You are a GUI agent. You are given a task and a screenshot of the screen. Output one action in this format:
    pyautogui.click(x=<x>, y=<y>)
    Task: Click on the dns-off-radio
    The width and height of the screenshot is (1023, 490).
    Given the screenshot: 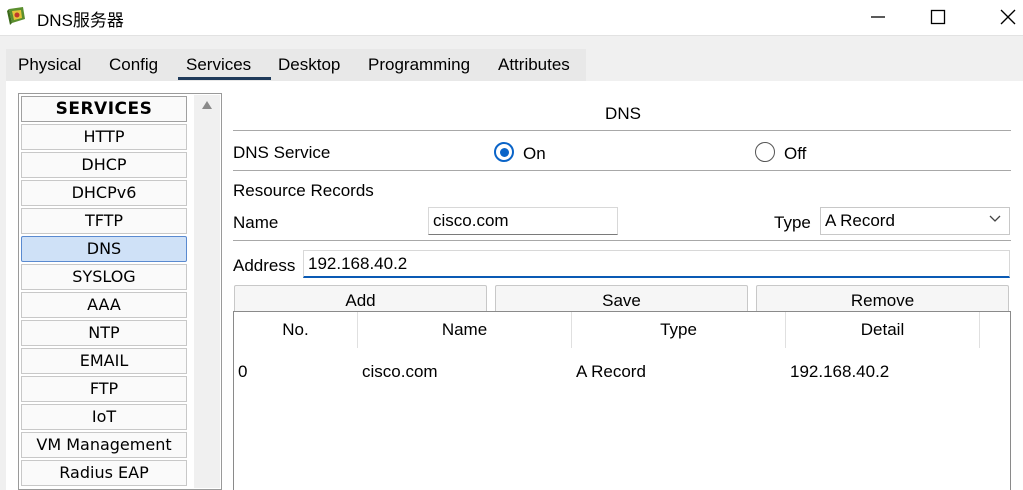 What is the action you would take?
    pyautogui.click(x=765, y=152)
    